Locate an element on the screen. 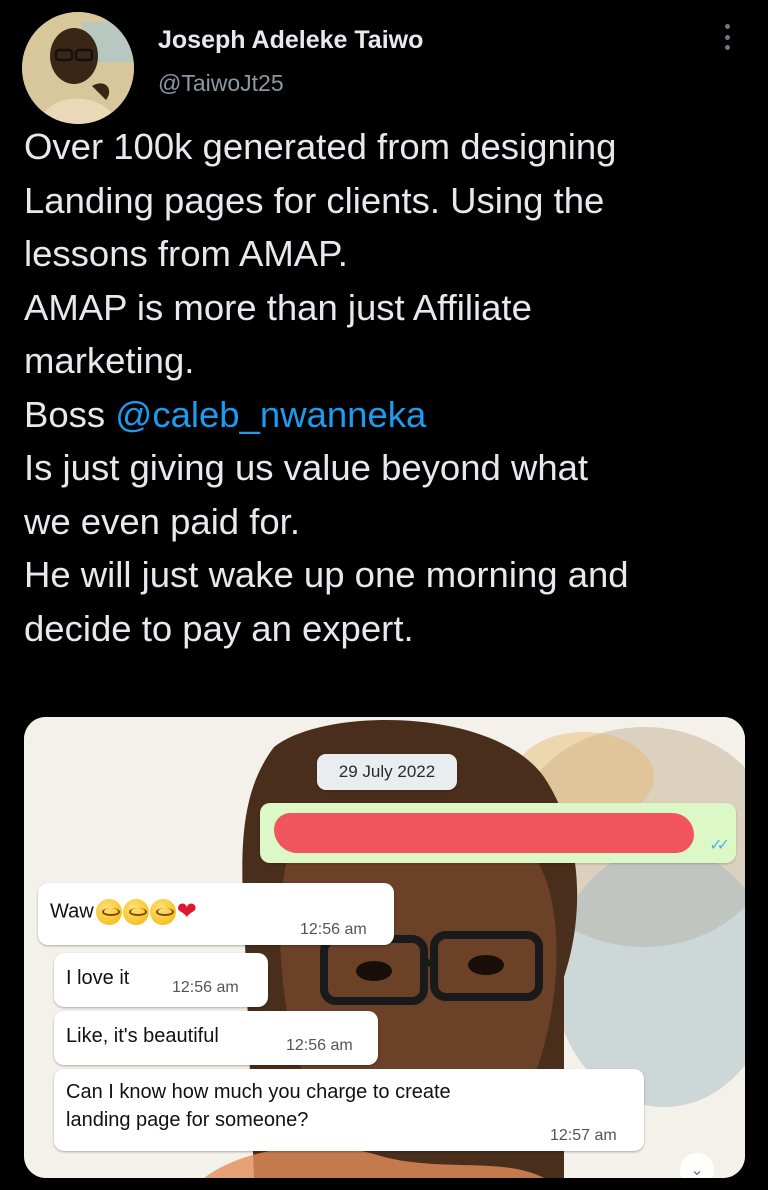 The height and width of the screenshot is (1190, 768). received-message-bubble: Like, it's beautiful 12:56 am is located at coordinates (216, 1038).